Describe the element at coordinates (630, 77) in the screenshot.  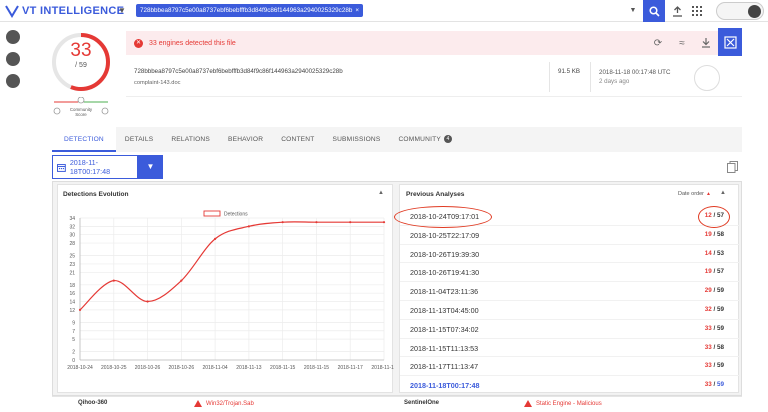
I see `file-date: 2018-11-18 00:17:48 UTC 2 days ago` at that location.